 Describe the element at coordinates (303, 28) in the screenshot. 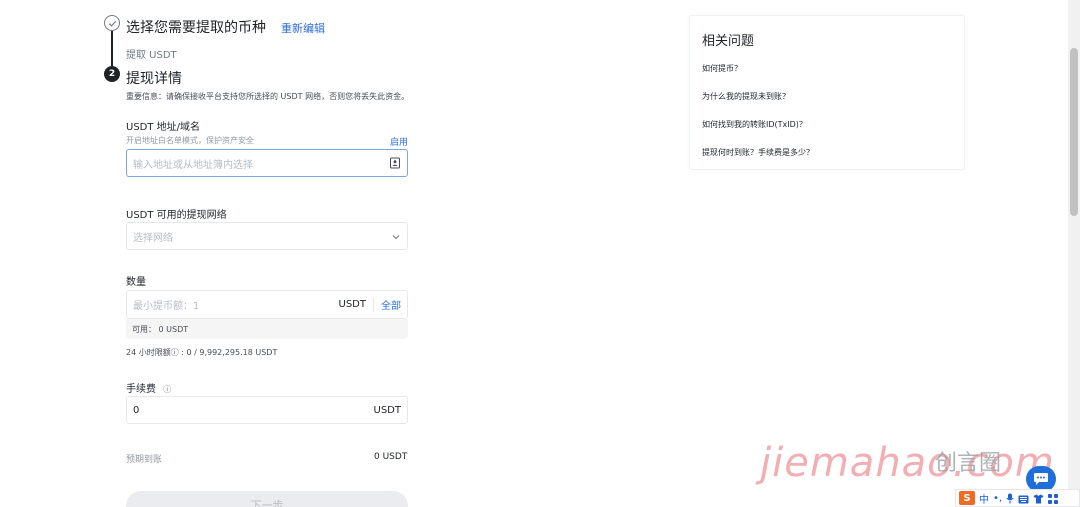

I see `re-edit-link: 重新编辑` at that location.